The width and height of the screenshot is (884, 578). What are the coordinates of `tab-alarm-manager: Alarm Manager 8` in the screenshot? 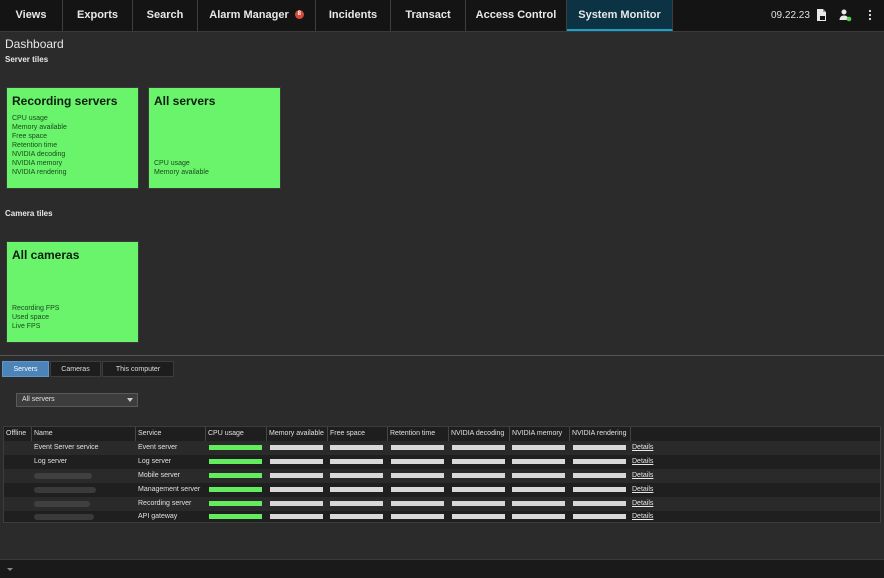 It's located at (257, 15).